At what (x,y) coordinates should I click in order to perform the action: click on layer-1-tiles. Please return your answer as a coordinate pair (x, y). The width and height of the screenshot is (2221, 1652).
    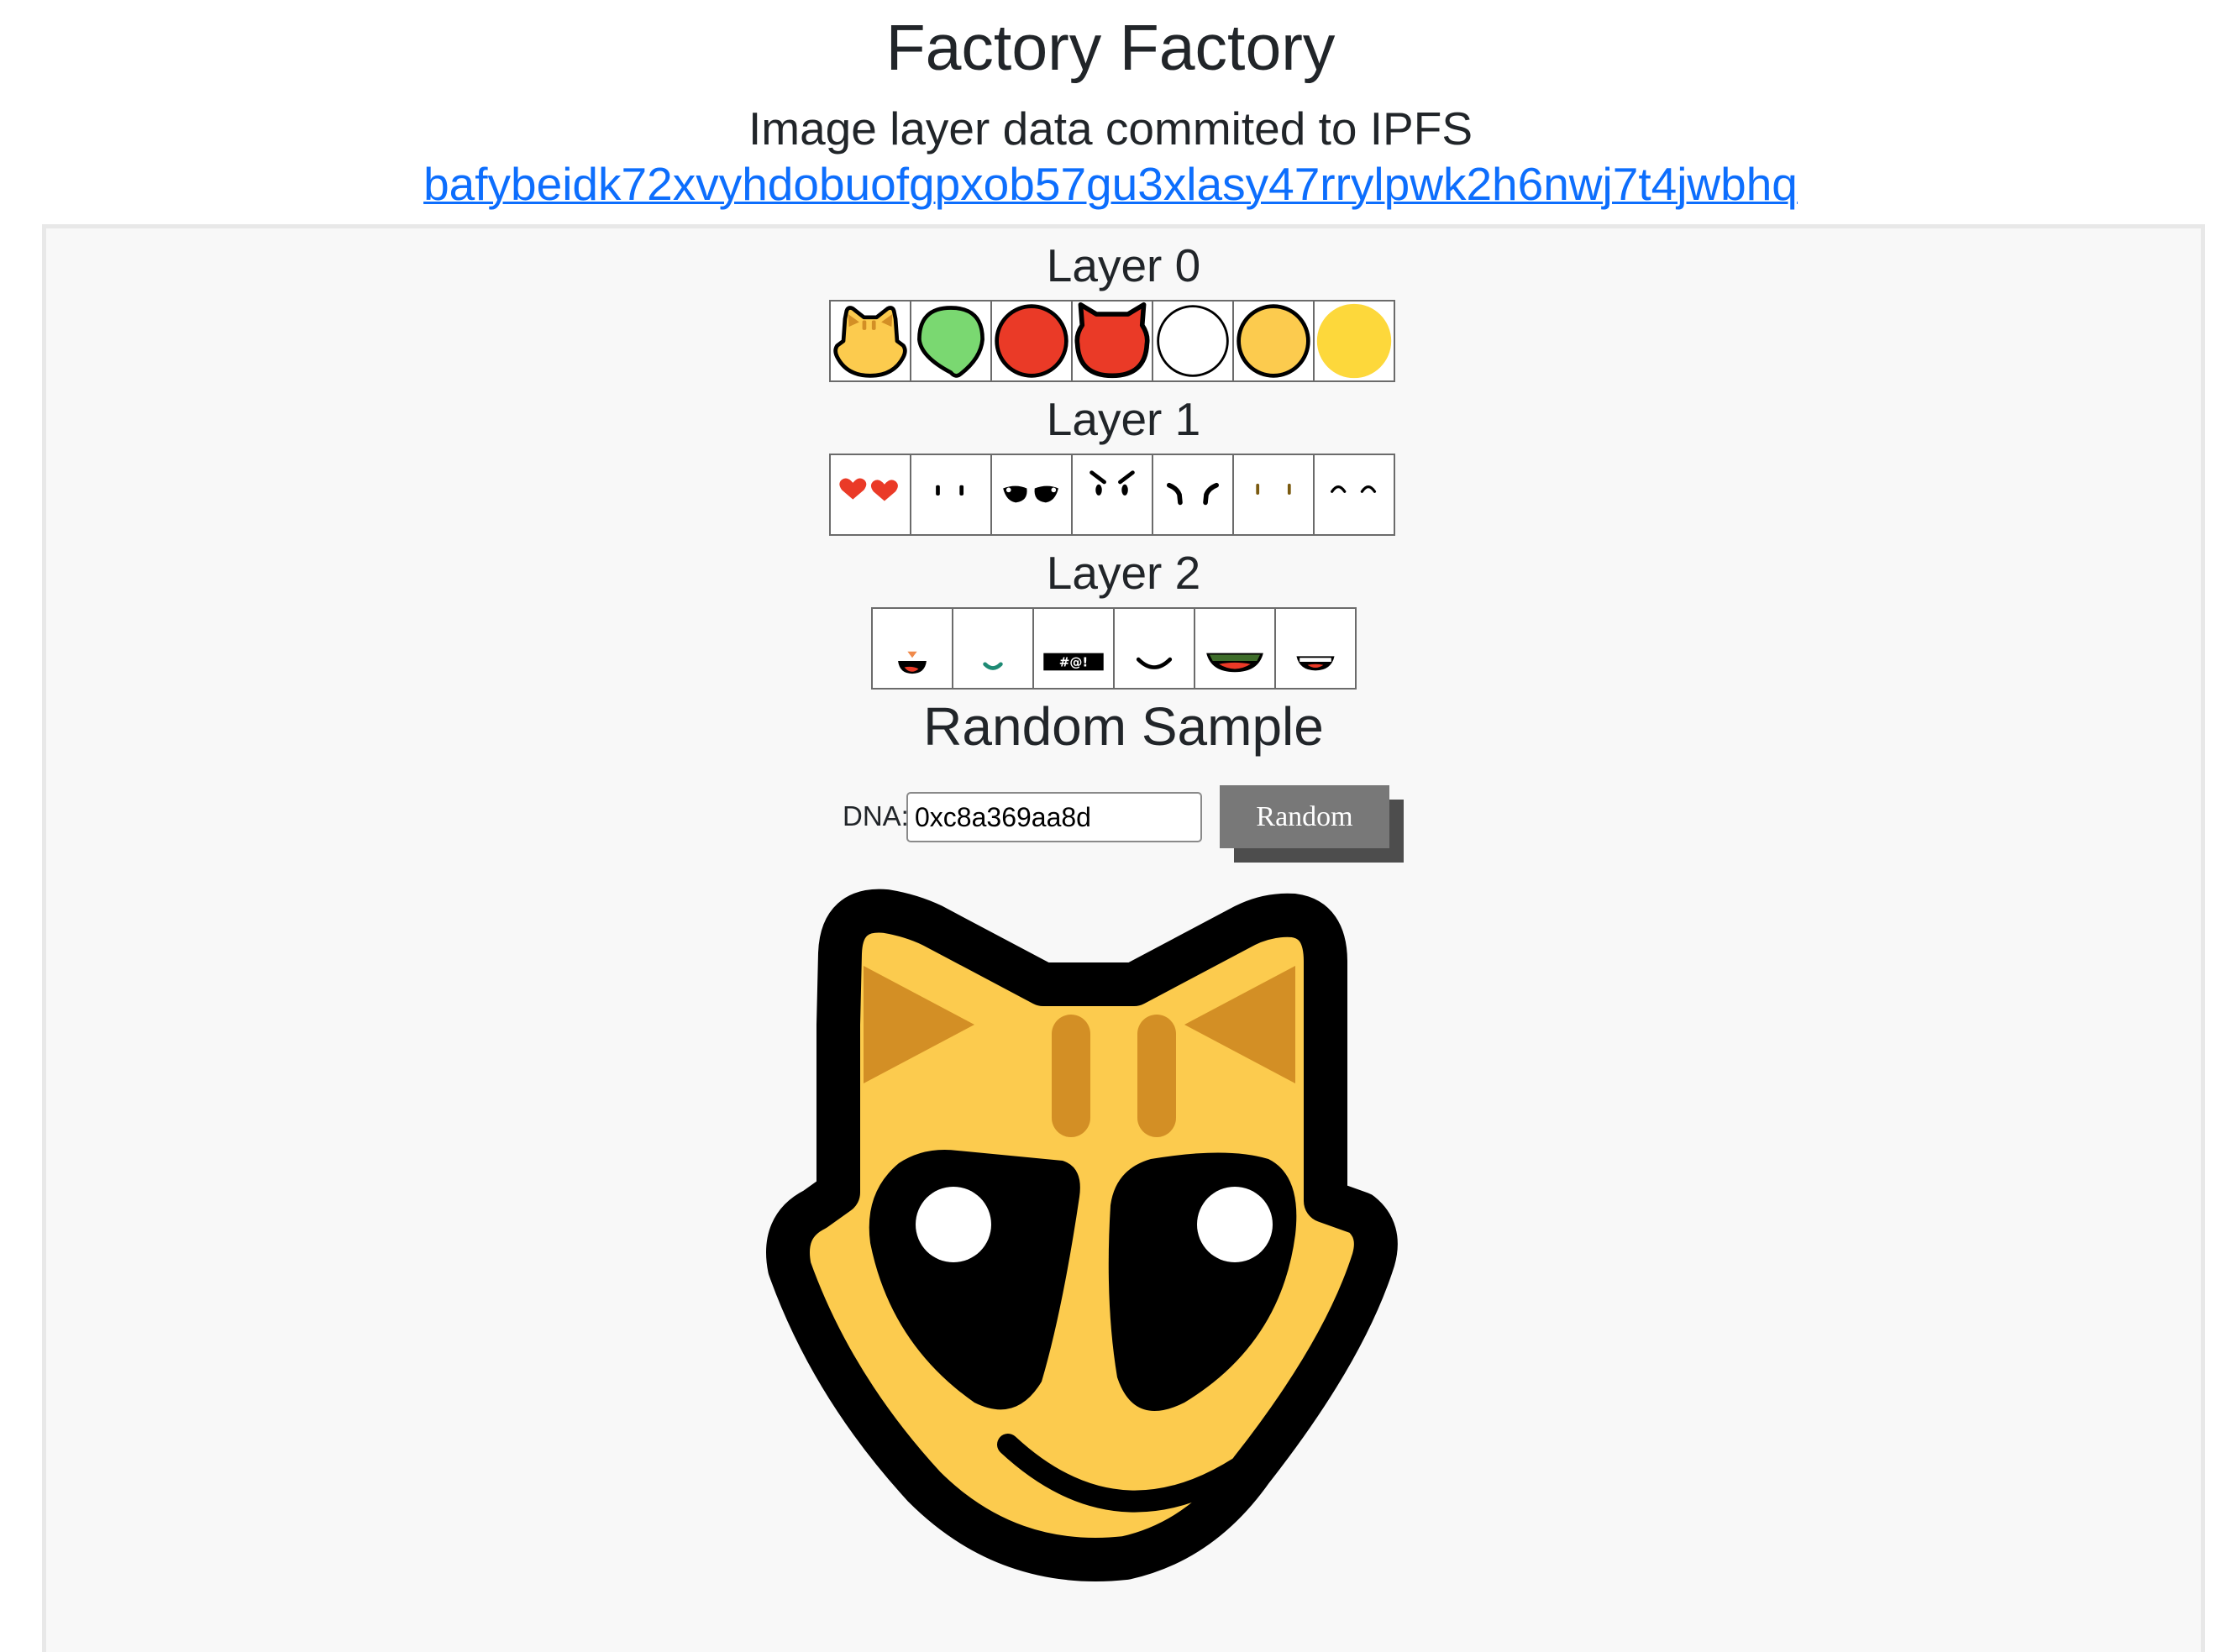
    Looking at the image, I should click on (1112, 495).